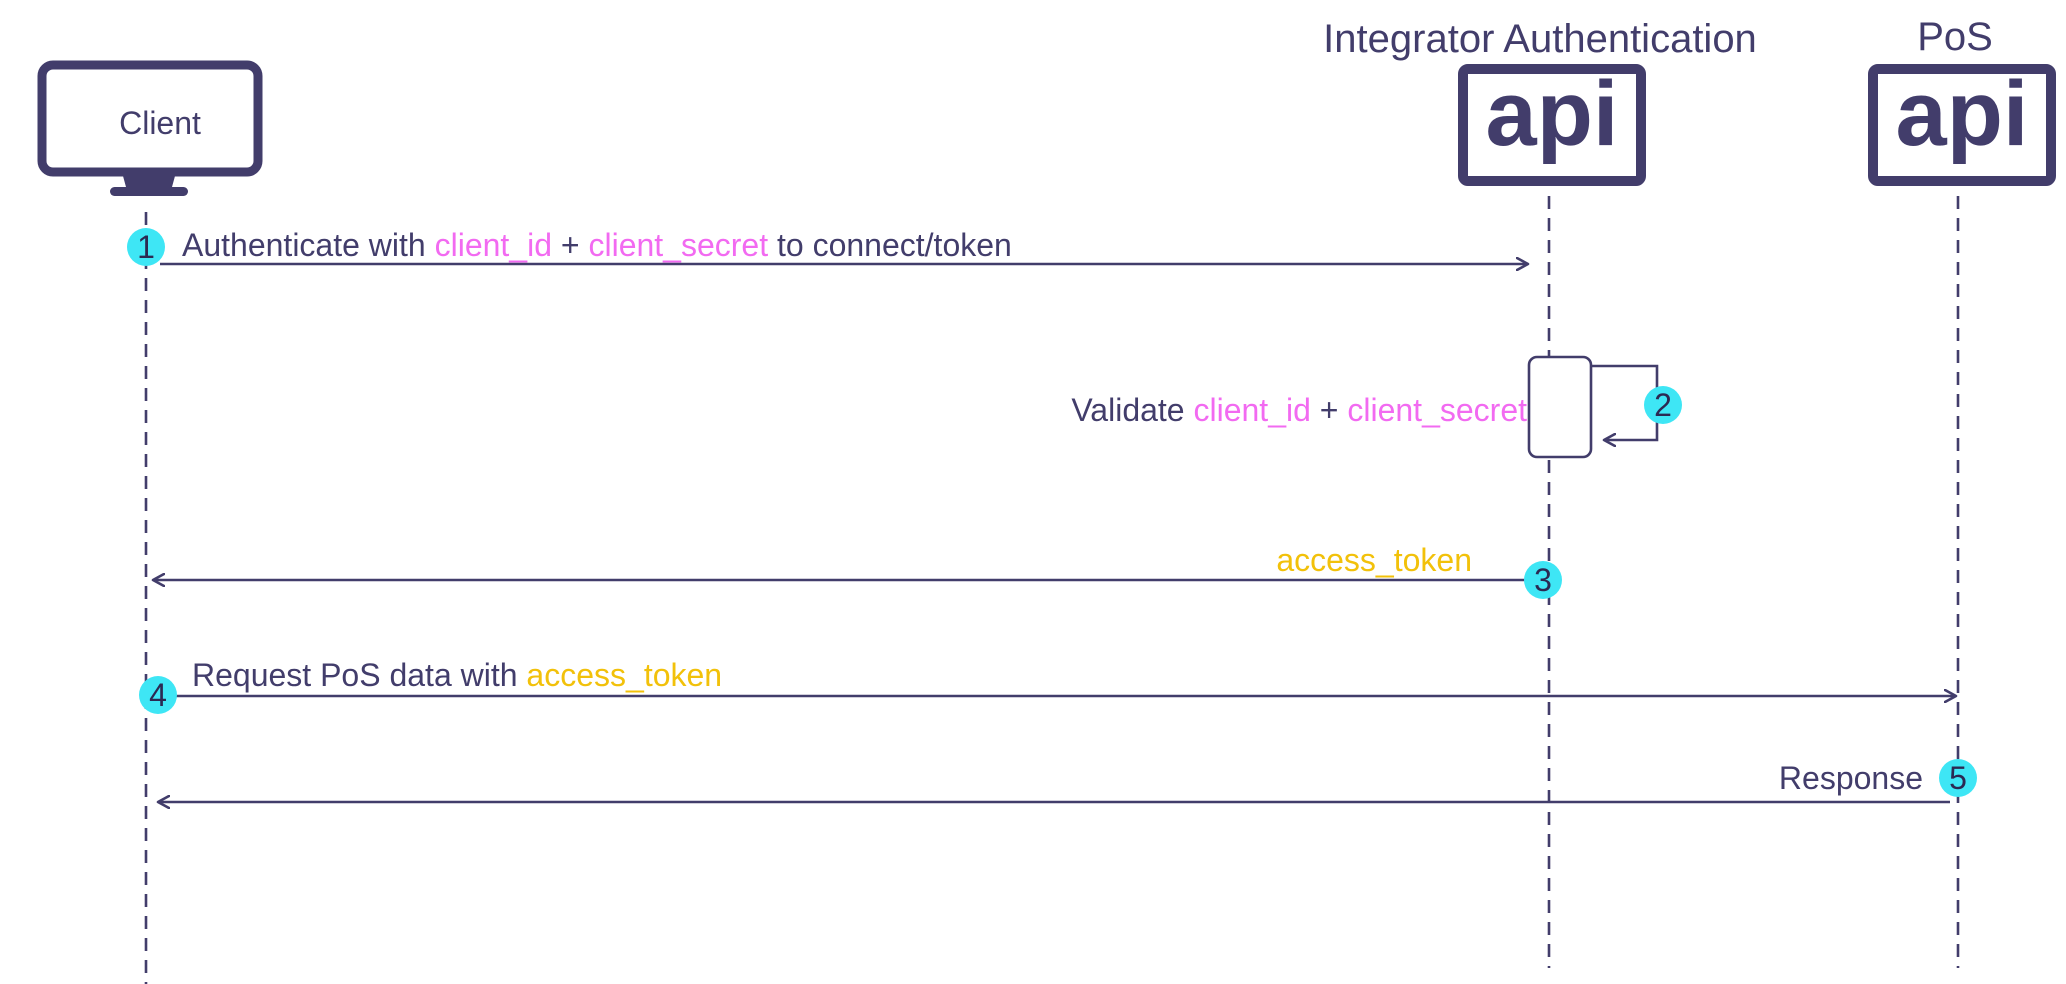  Describe the element at coordinates (359, 675) in the screenshot. I see `label-text: Request PoS data with` at that location.